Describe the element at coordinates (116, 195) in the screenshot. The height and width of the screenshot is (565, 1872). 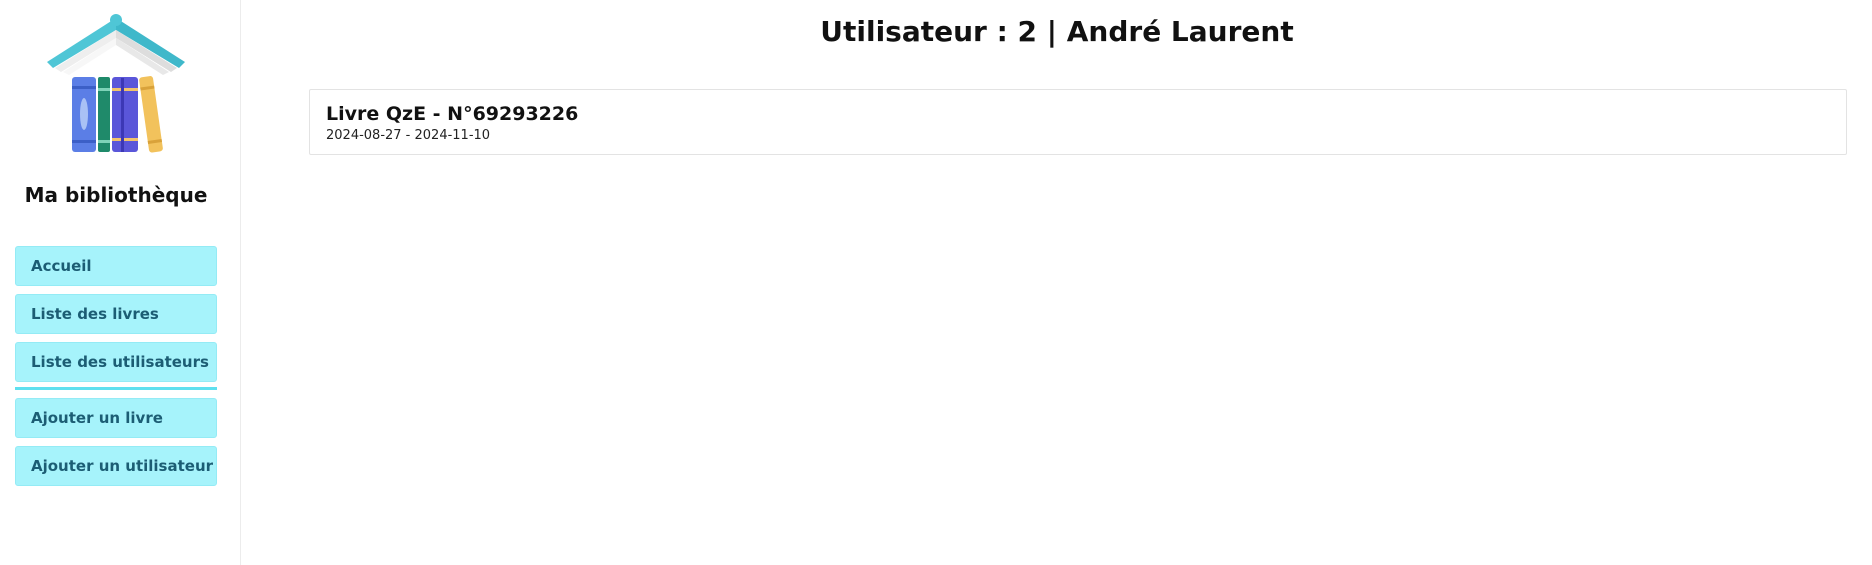
I see `app-brand: Ma bibliothèque` at that location.